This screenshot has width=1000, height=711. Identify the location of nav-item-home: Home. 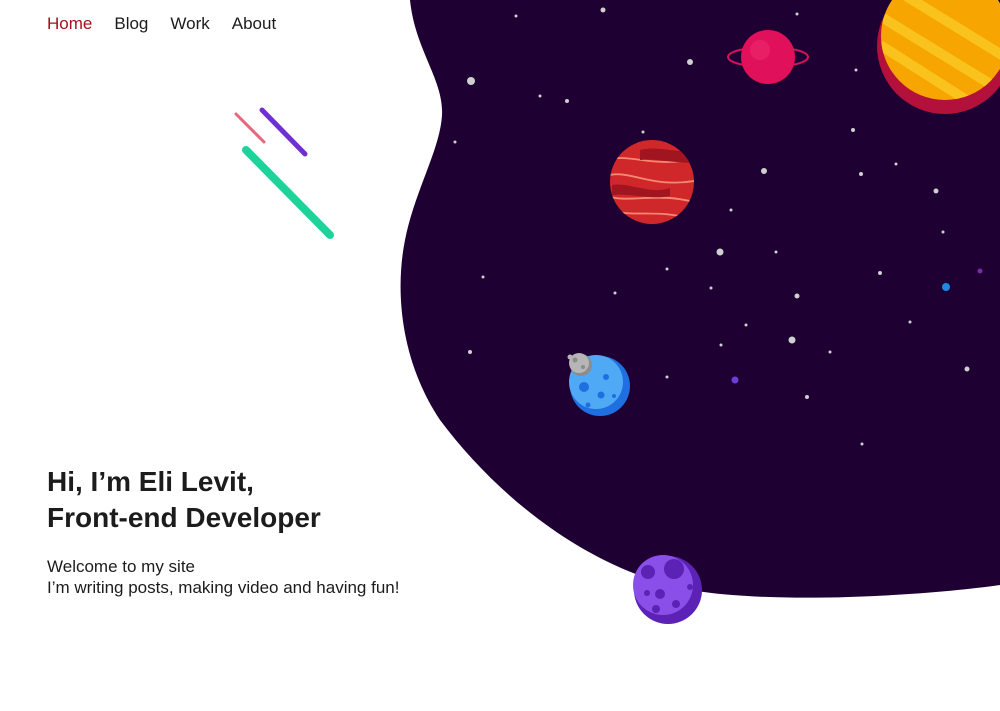
(69, 24).